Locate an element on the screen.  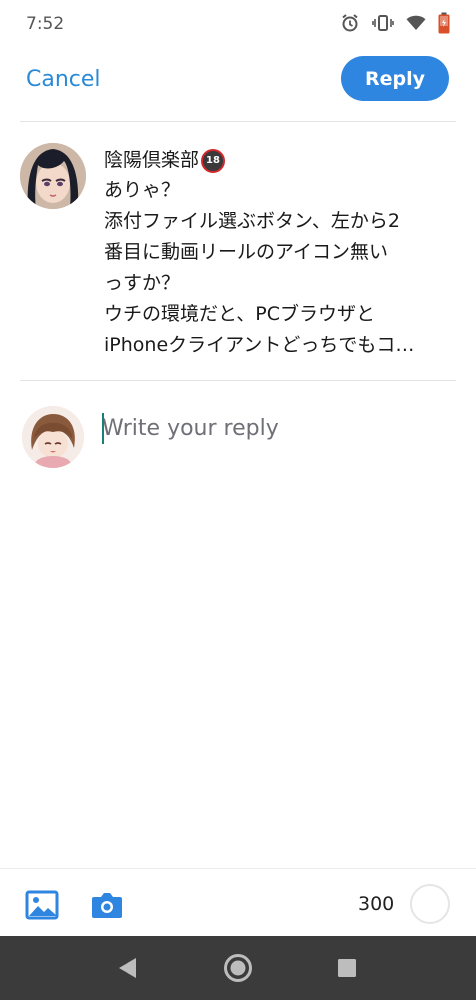
character-count: 300 is located at coordinates (376, 904).